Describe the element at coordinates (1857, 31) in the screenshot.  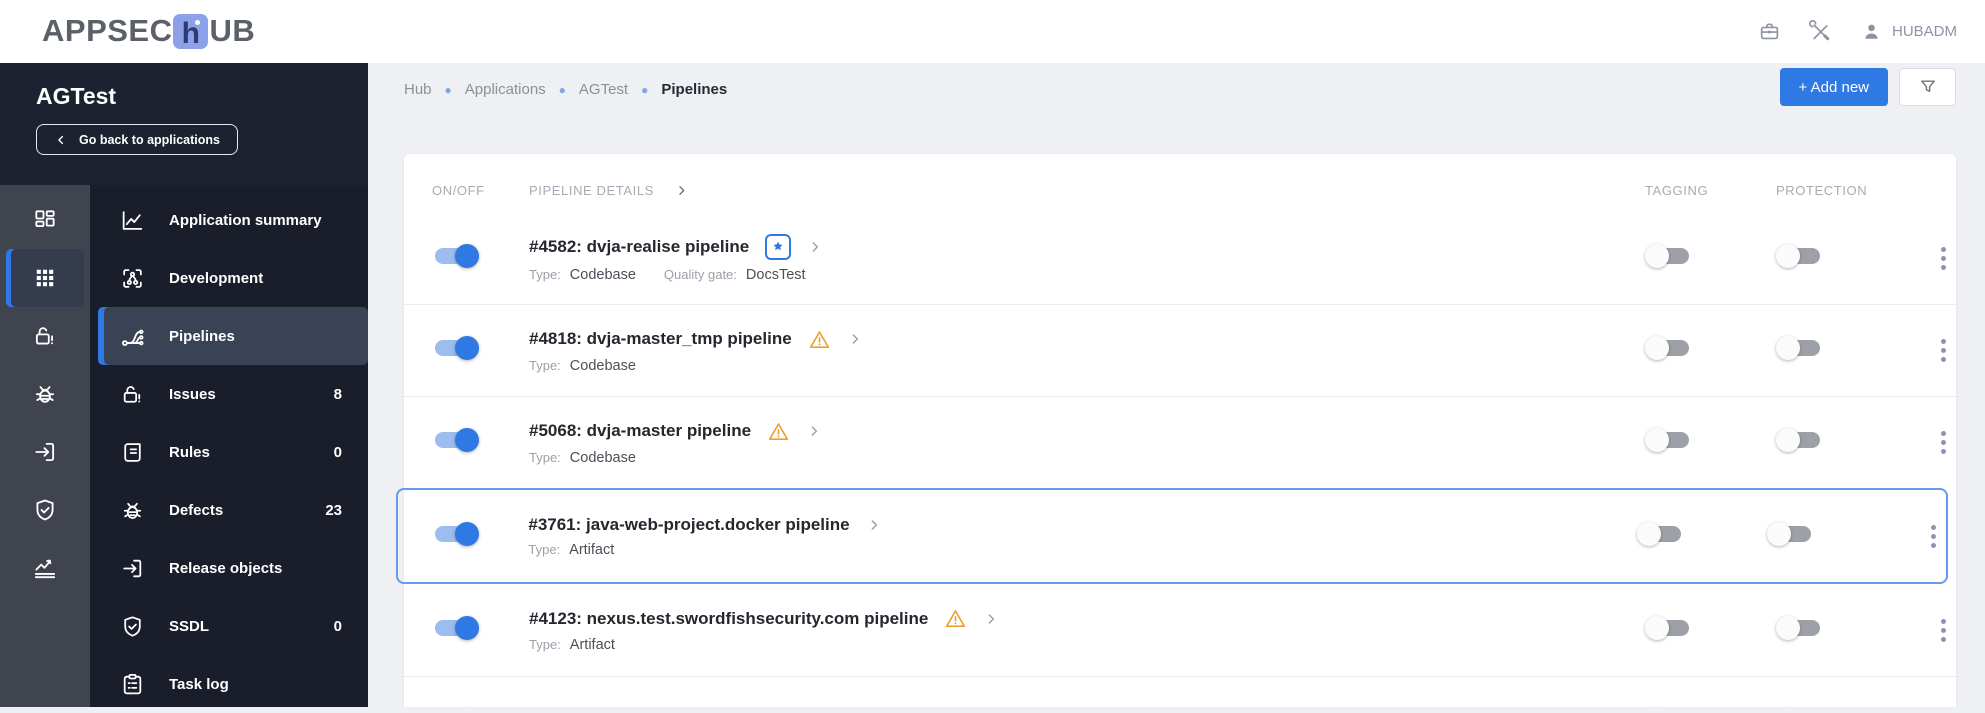
I see `top-actions: HUBADM` at that location.